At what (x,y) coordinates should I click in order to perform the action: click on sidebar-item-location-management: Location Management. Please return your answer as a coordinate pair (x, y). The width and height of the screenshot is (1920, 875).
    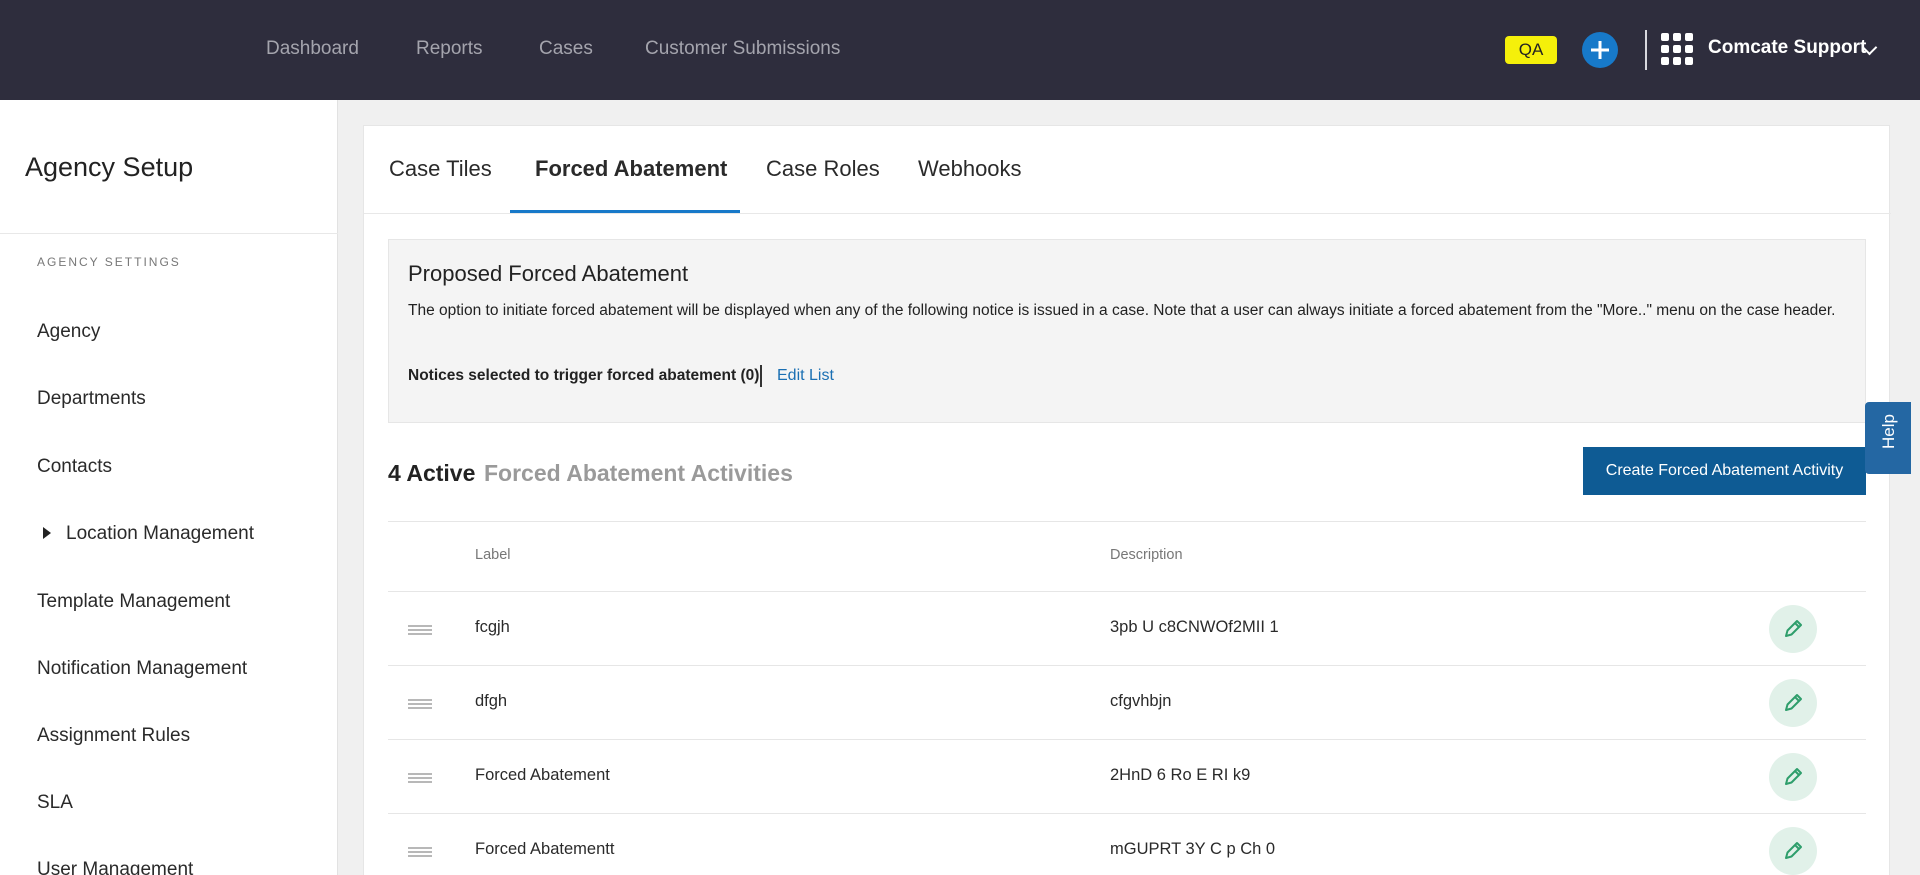
    Looking at the image, I should click on (160, 534).